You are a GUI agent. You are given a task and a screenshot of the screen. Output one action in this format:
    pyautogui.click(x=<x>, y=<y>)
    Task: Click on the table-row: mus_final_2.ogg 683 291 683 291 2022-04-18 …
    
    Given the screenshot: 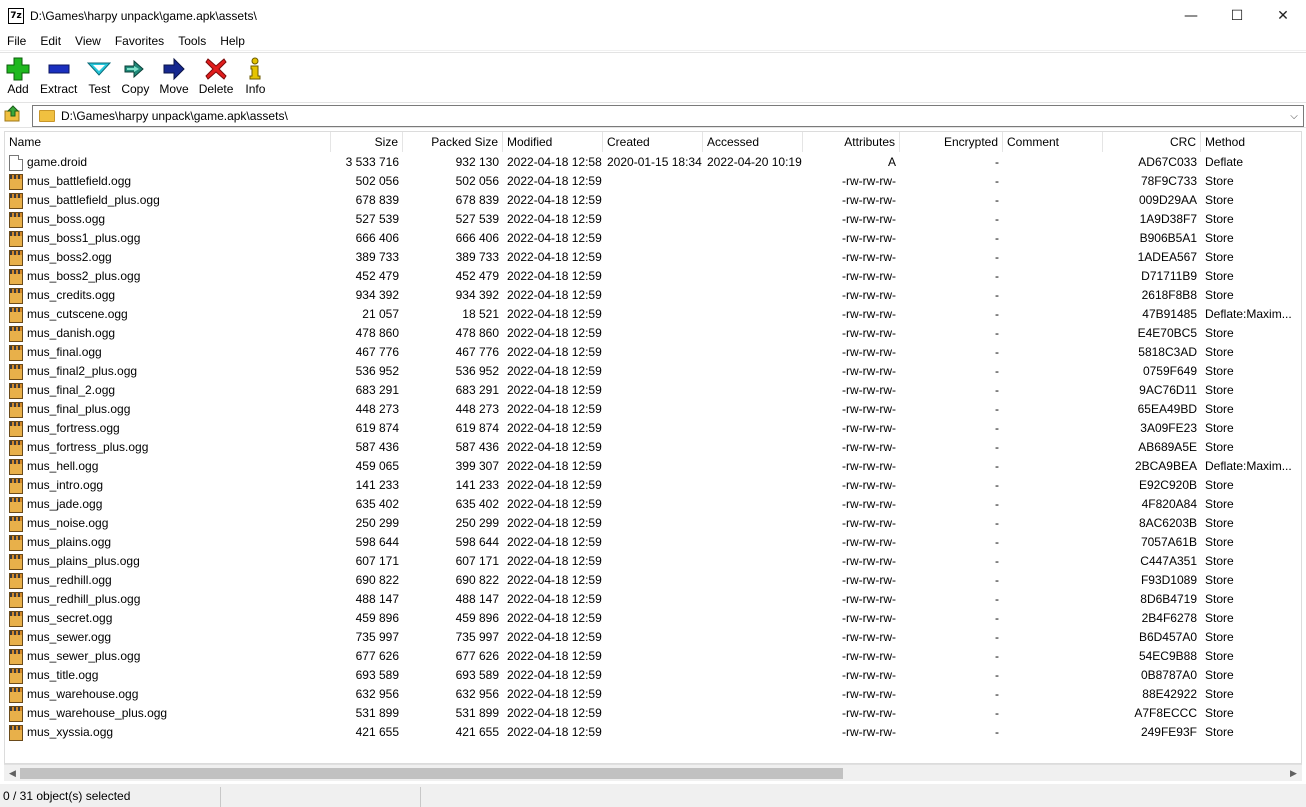 What is the action you would take?
    pyautogui.click(x=653, y=390)
    